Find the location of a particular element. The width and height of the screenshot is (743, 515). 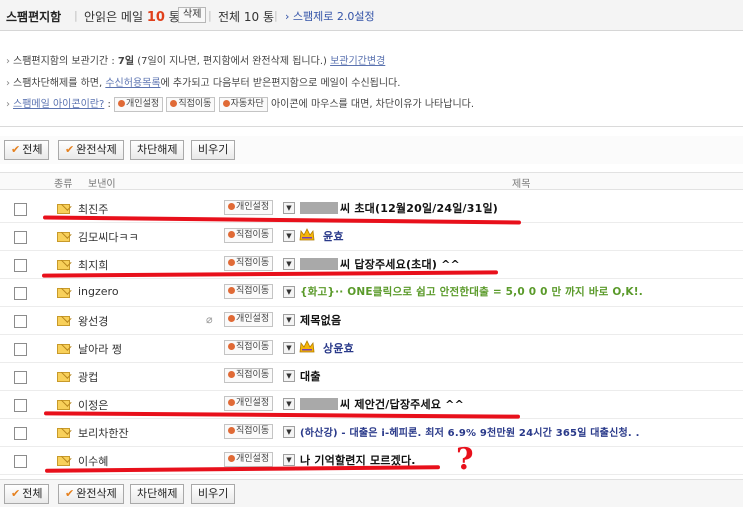

sender-name: 이수혜 is located at coordinates (93, 461).